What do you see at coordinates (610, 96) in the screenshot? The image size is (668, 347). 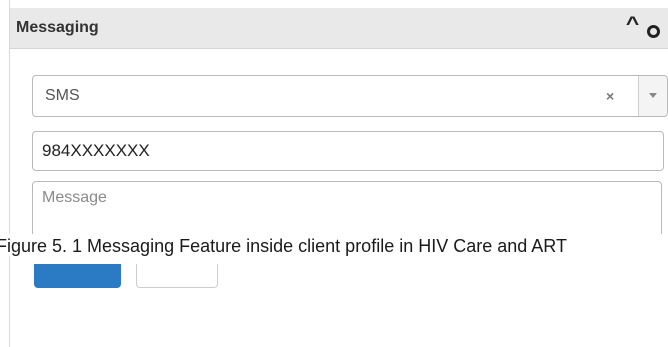 I see `clear-icon: ×` at bounding box center [610, 96].